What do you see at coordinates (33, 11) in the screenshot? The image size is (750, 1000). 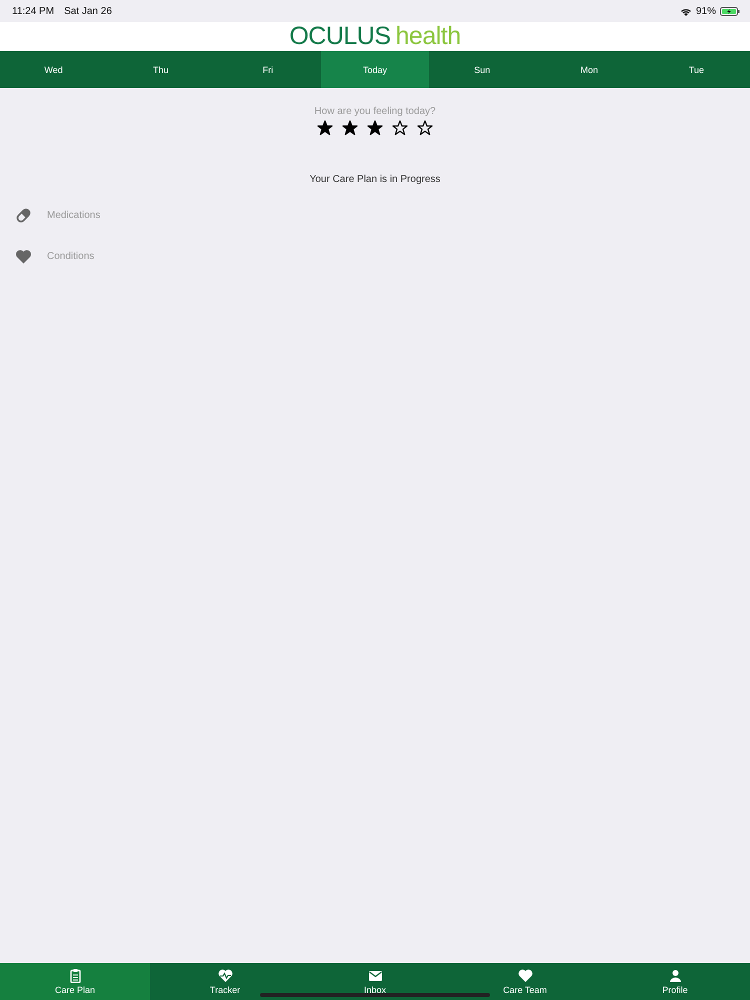 I see `status-time: 11:24 PM` at bounding box center [33, 11].